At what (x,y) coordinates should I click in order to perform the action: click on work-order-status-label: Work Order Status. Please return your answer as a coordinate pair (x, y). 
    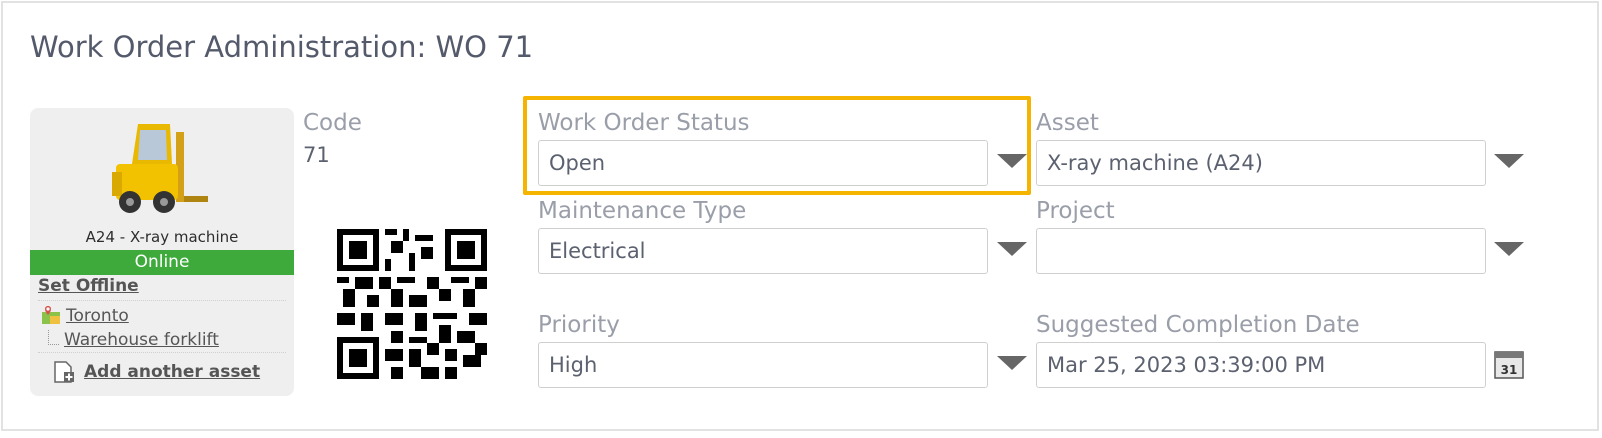
    Looking at the image, I should click on (644, 123).